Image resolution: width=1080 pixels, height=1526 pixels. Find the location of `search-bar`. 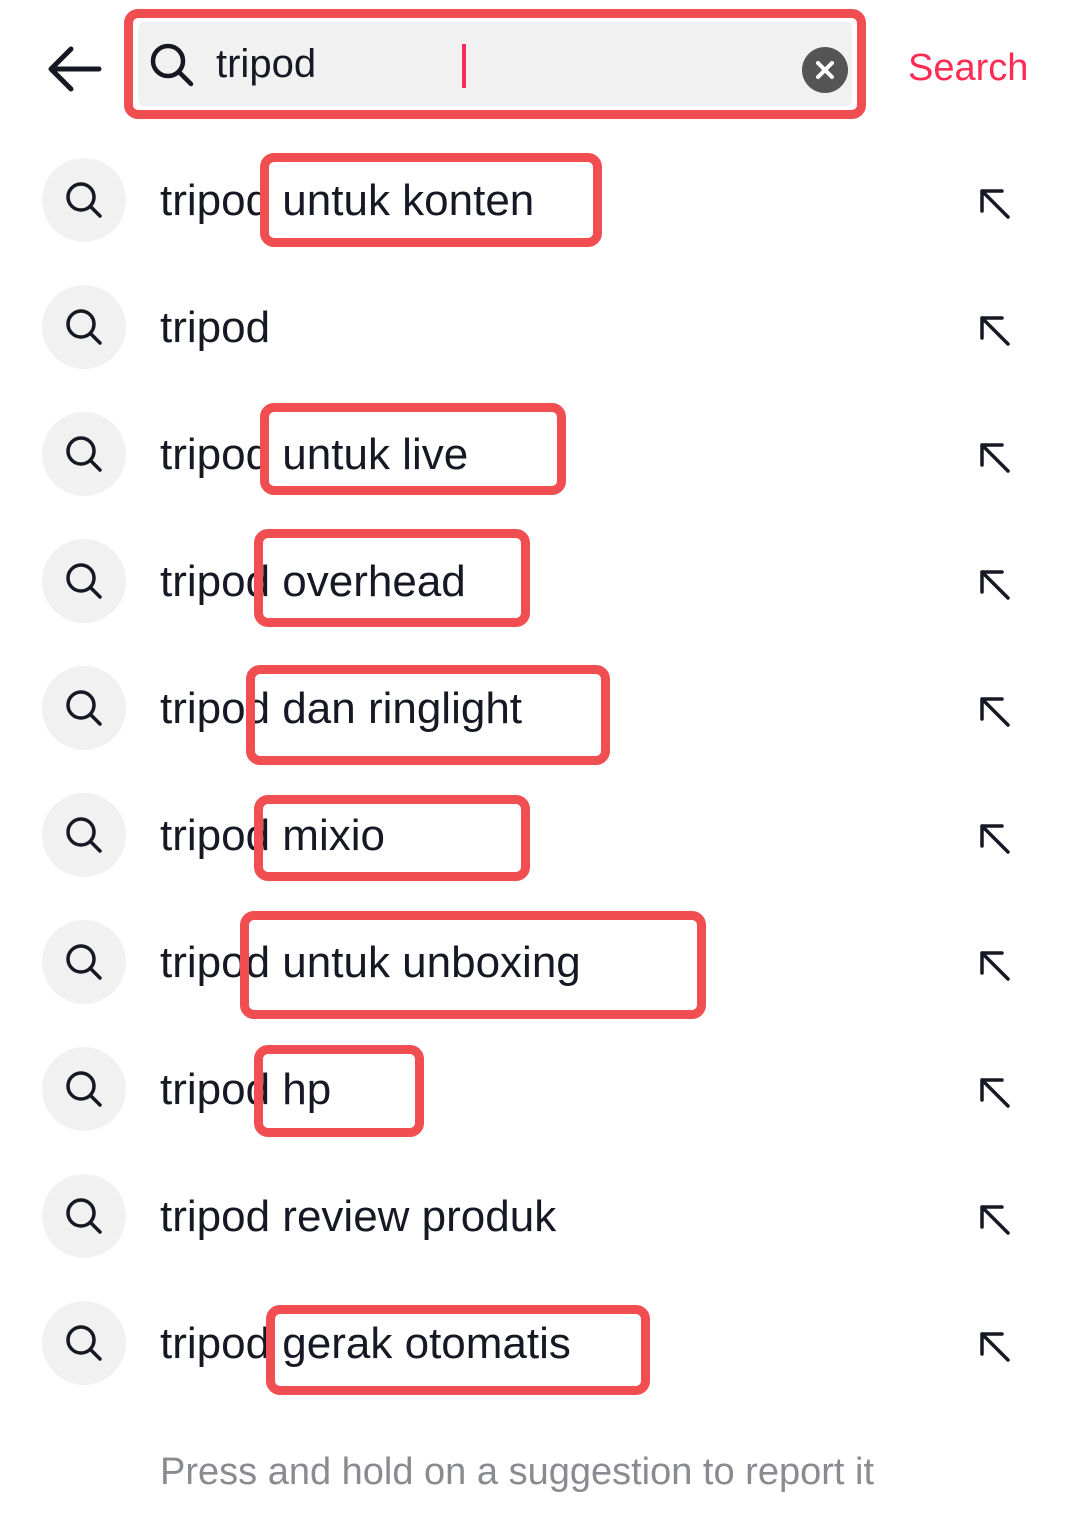

search-bar is located at coordinates (495, 64).